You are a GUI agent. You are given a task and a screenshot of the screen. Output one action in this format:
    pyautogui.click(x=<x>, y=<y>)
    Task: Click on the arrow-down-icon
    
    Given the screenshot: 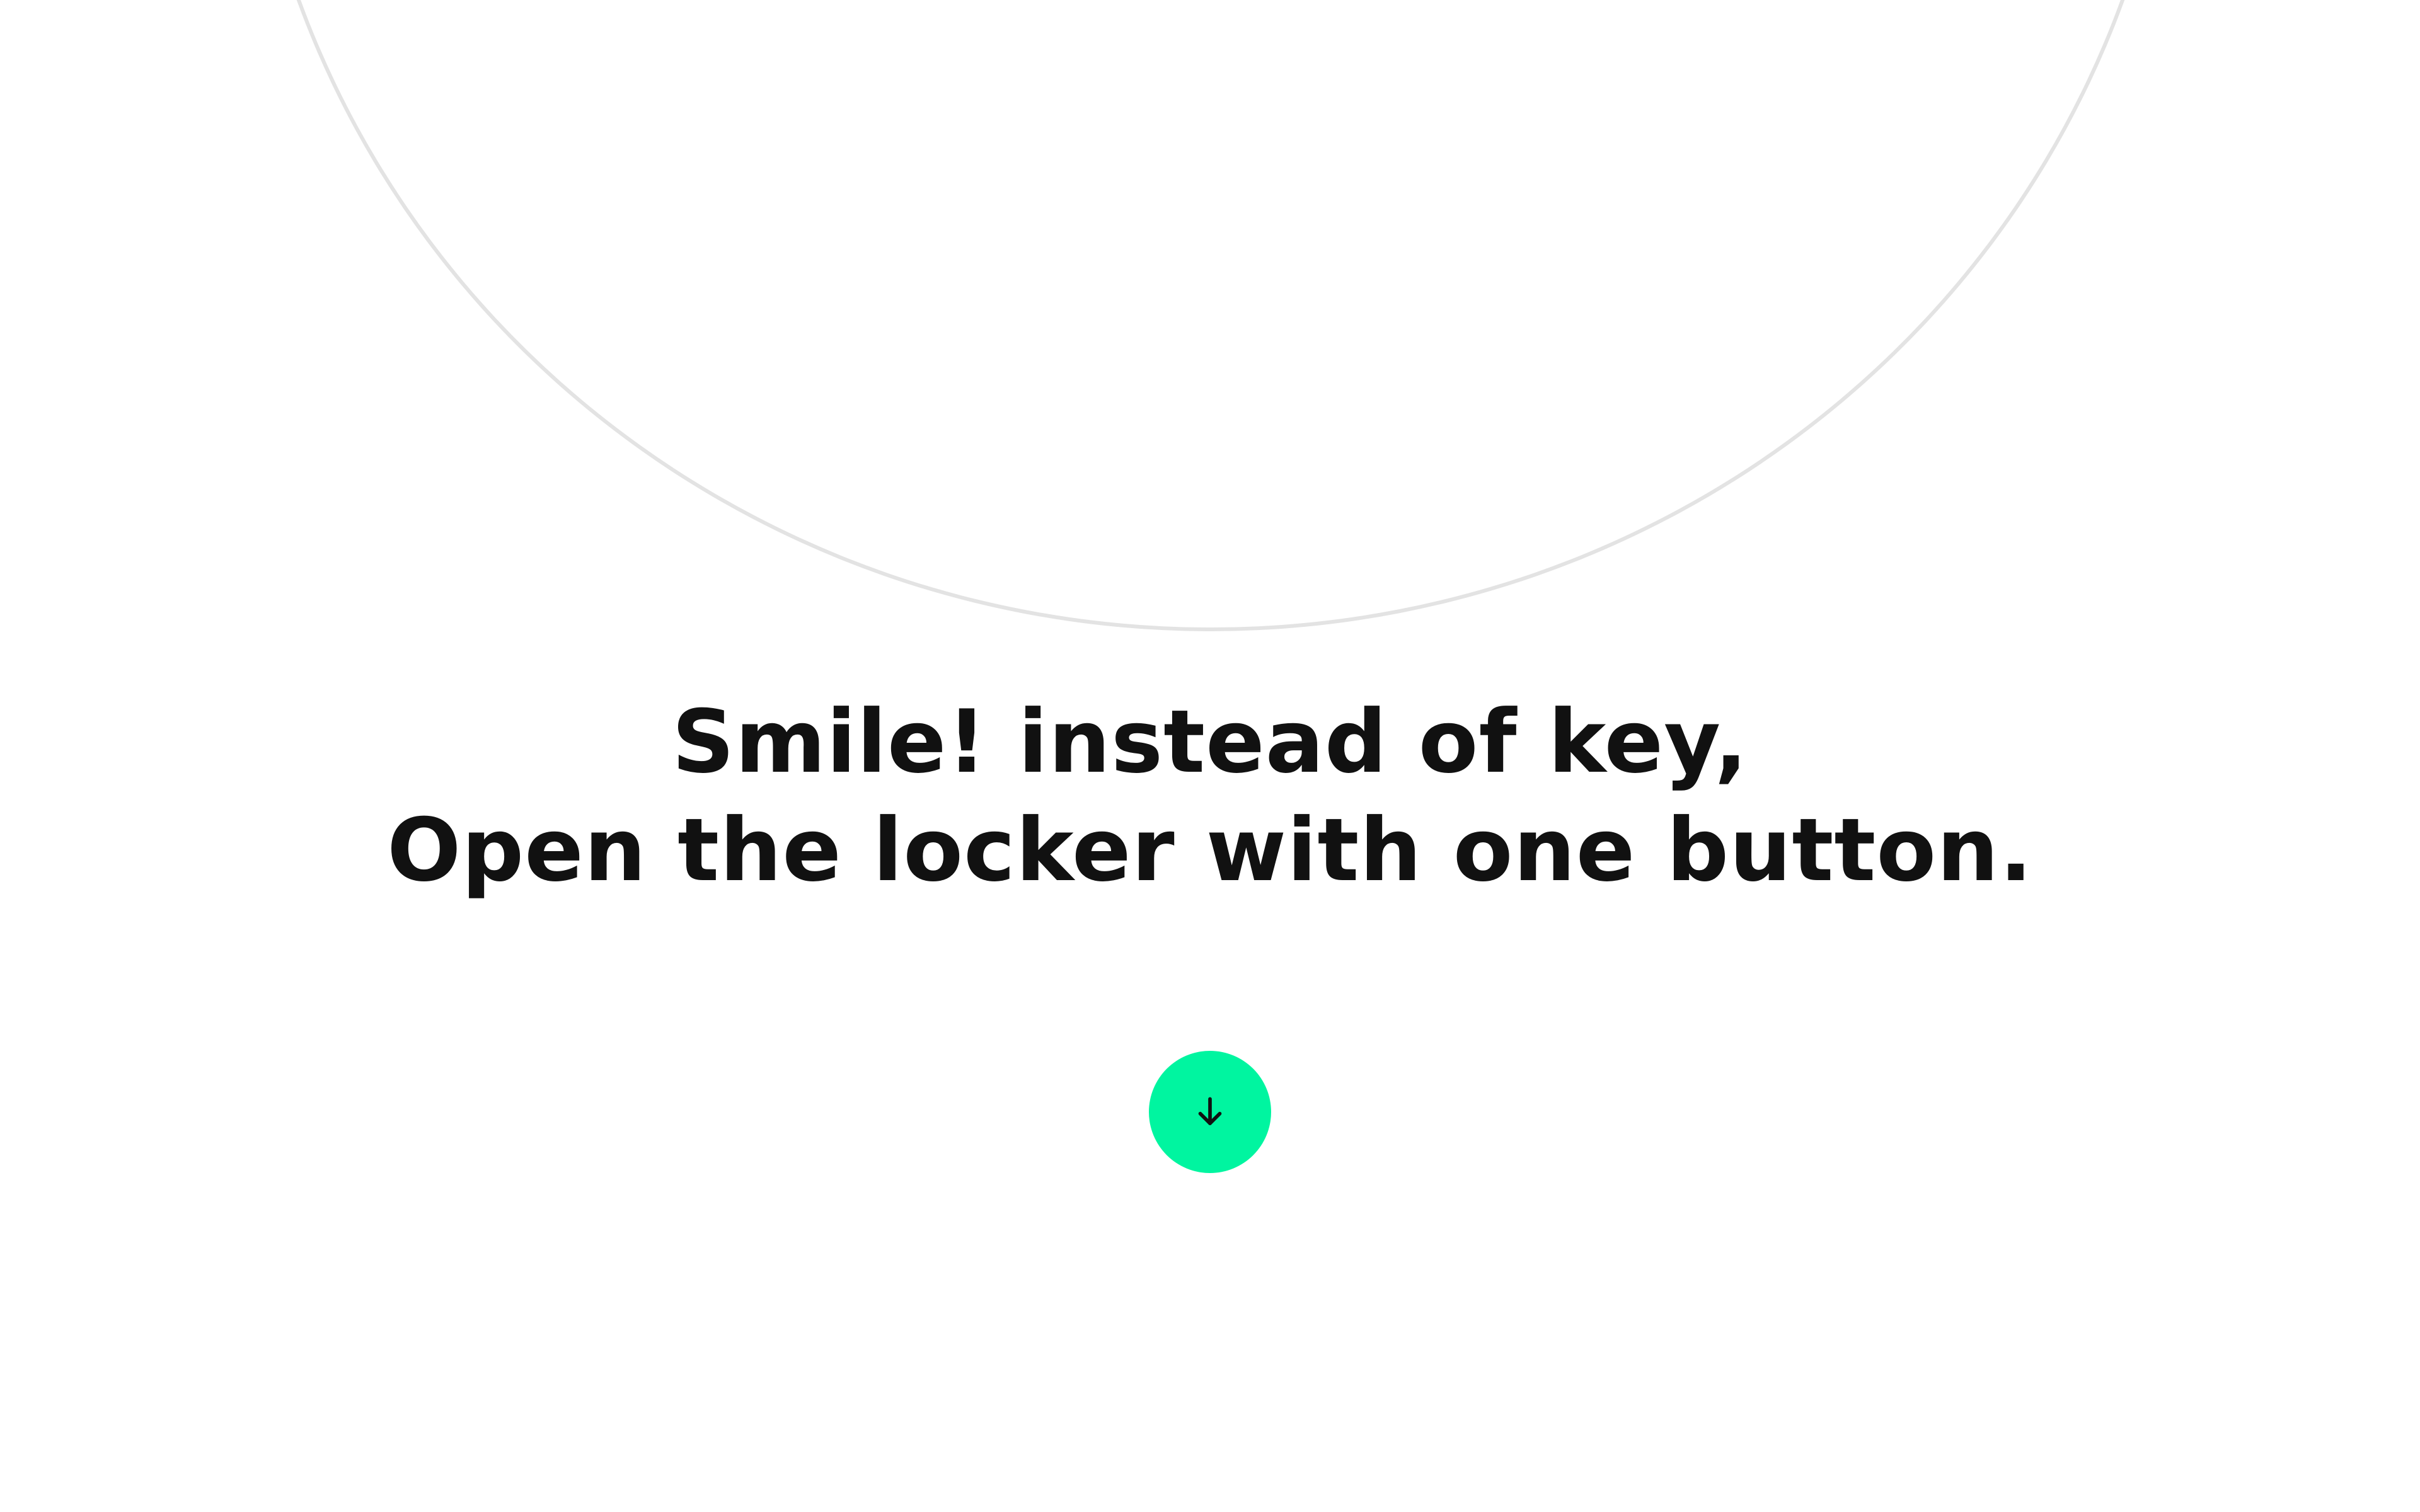 What is the action you would take?
    pyautogui.click(x=1210, y=1111)
    